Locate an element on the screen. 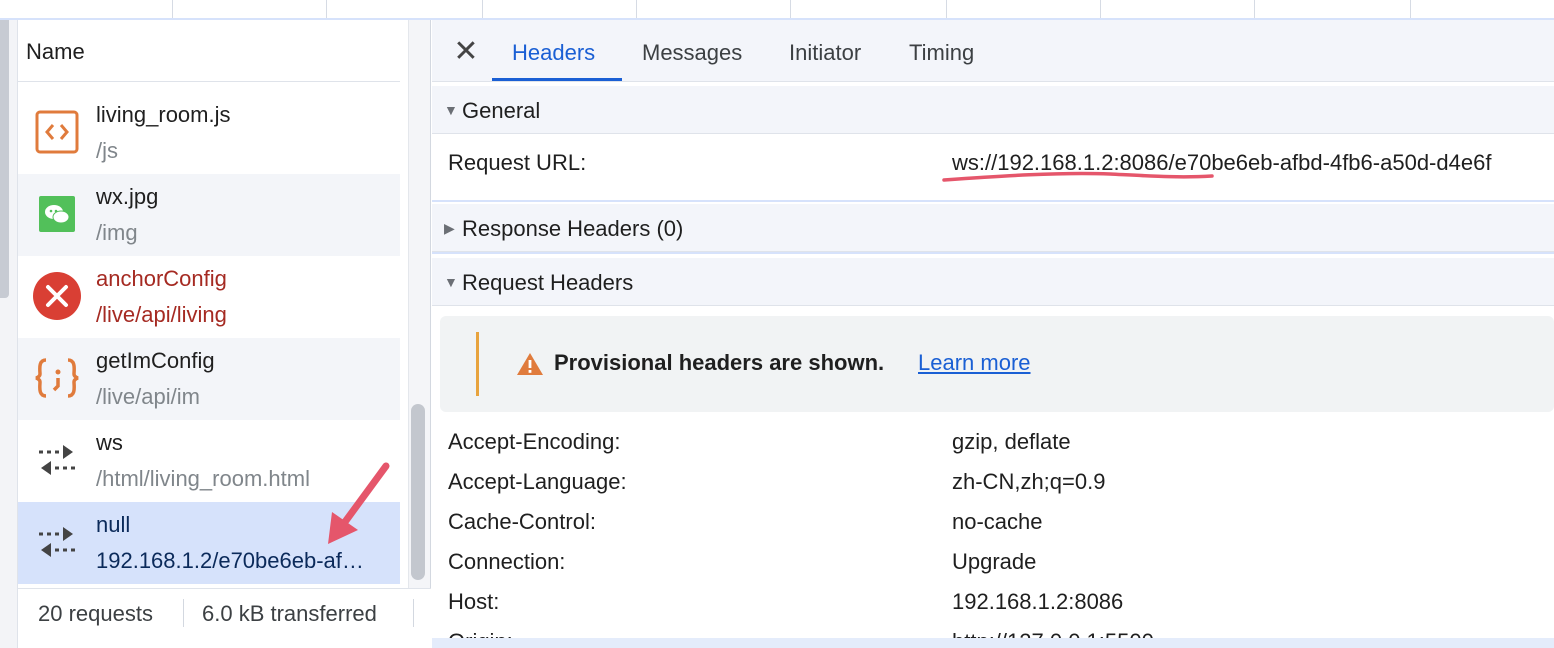 This screenshot has width=1554, height=648. response-headers-title: Response Headers (0) is located at coordinates (573, 228).